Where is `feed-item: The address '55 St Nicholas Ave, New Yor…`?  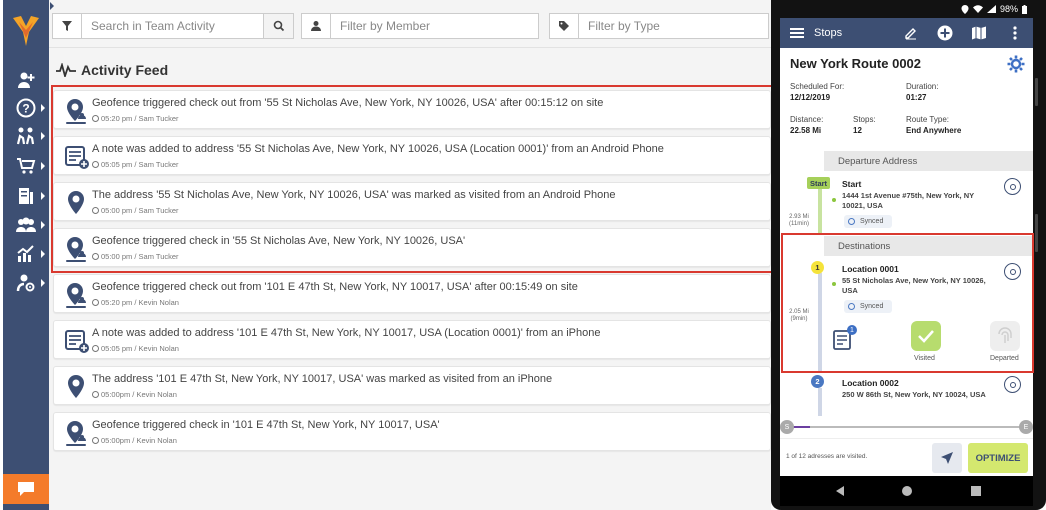 feed-item: The address '55 St Nicholas Ave, New Yor… is located at coordinates (412, 201).